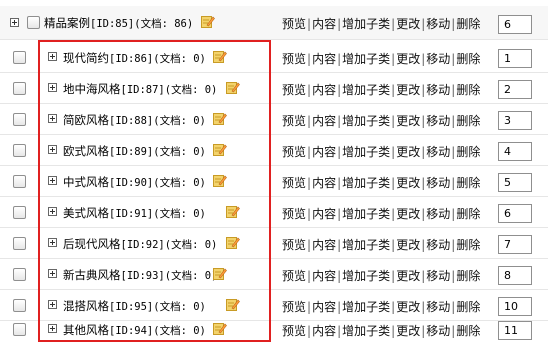 The width and height of the screenshot is (548, 347). What do you see at coordinates (134, 120) in the screenshot?
I see `category-label: 简欧风格[ID:88](文档: 0)` at bounding box center [134, 120].